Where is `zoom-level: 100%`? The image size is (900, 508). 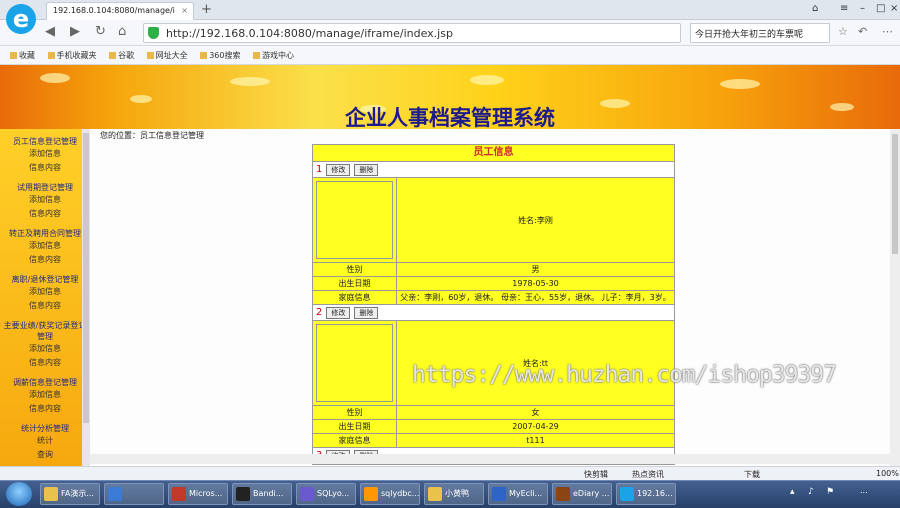 zoom-level: 100% is located at coordinates (887, 473).